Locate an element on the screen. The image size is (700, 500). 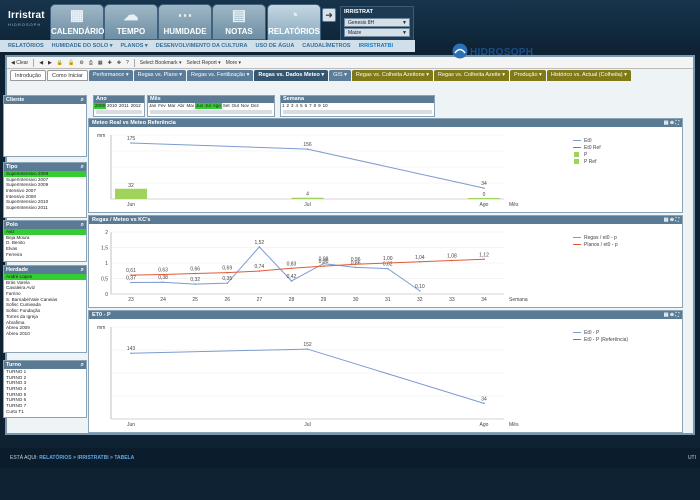
breadcrumb-irristratbi: IRRISTRATBI is located at coordinates (92, 458).